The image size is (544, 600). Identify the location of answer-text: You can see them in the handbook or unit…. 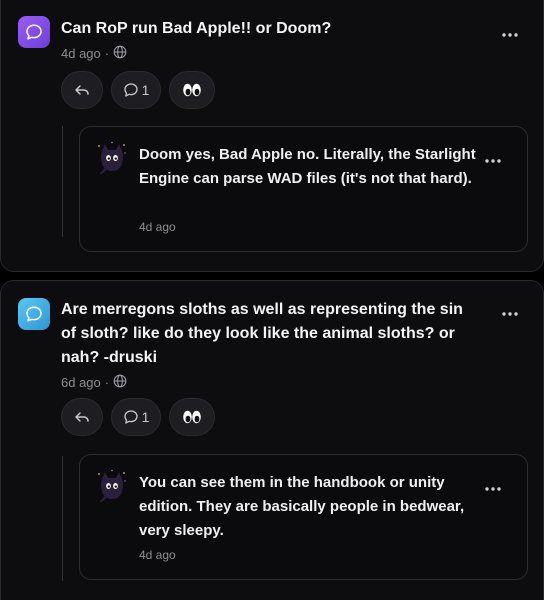
(302, 506).